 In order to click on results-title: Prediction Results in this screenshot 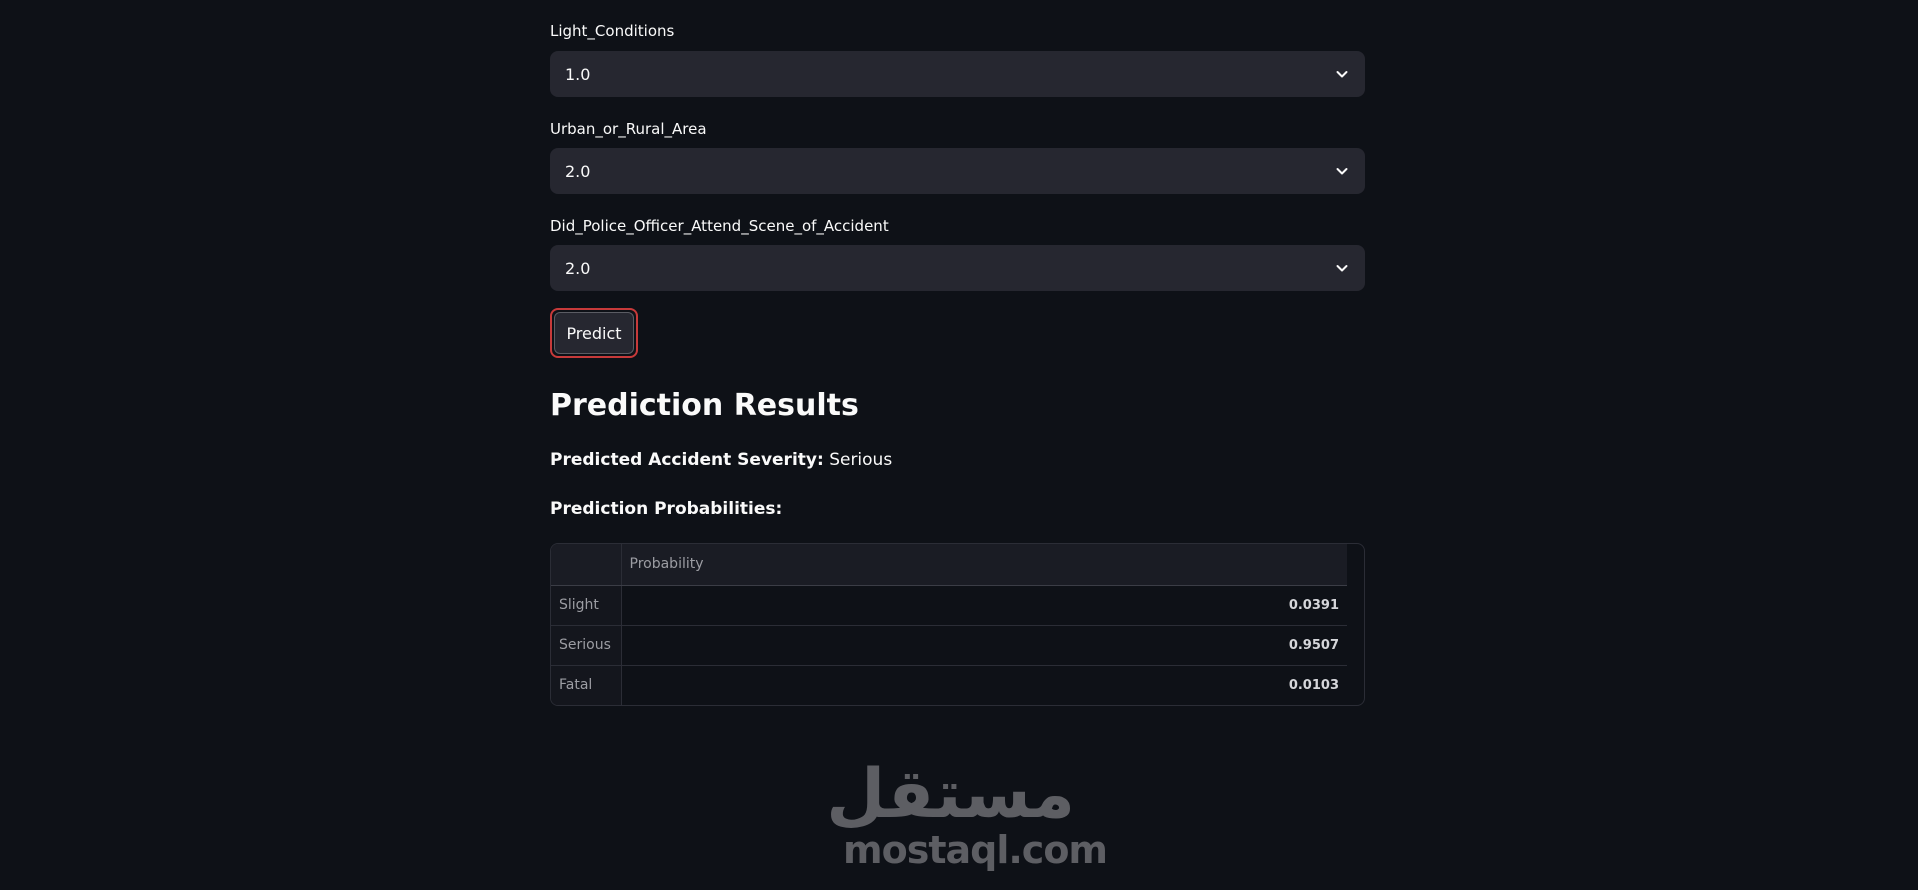, I will do `click(704, 405)`.